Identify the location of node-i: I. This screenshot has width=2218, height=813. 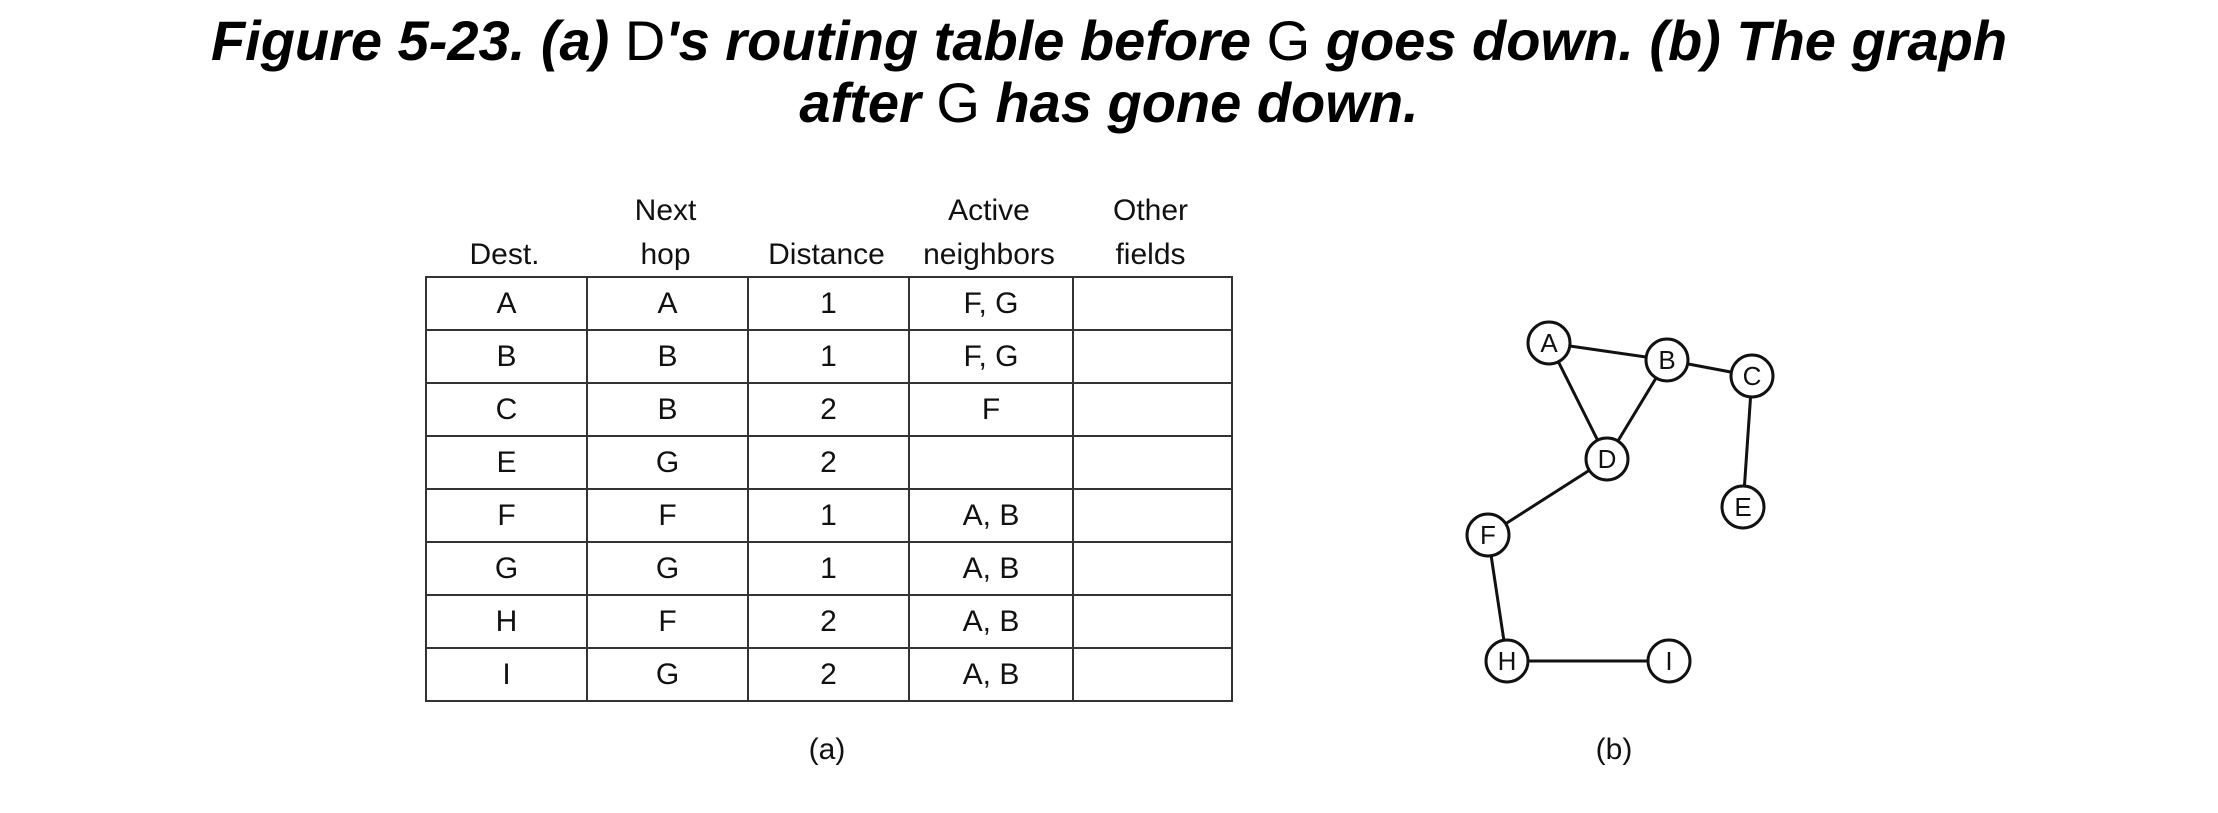
(1669, 661).